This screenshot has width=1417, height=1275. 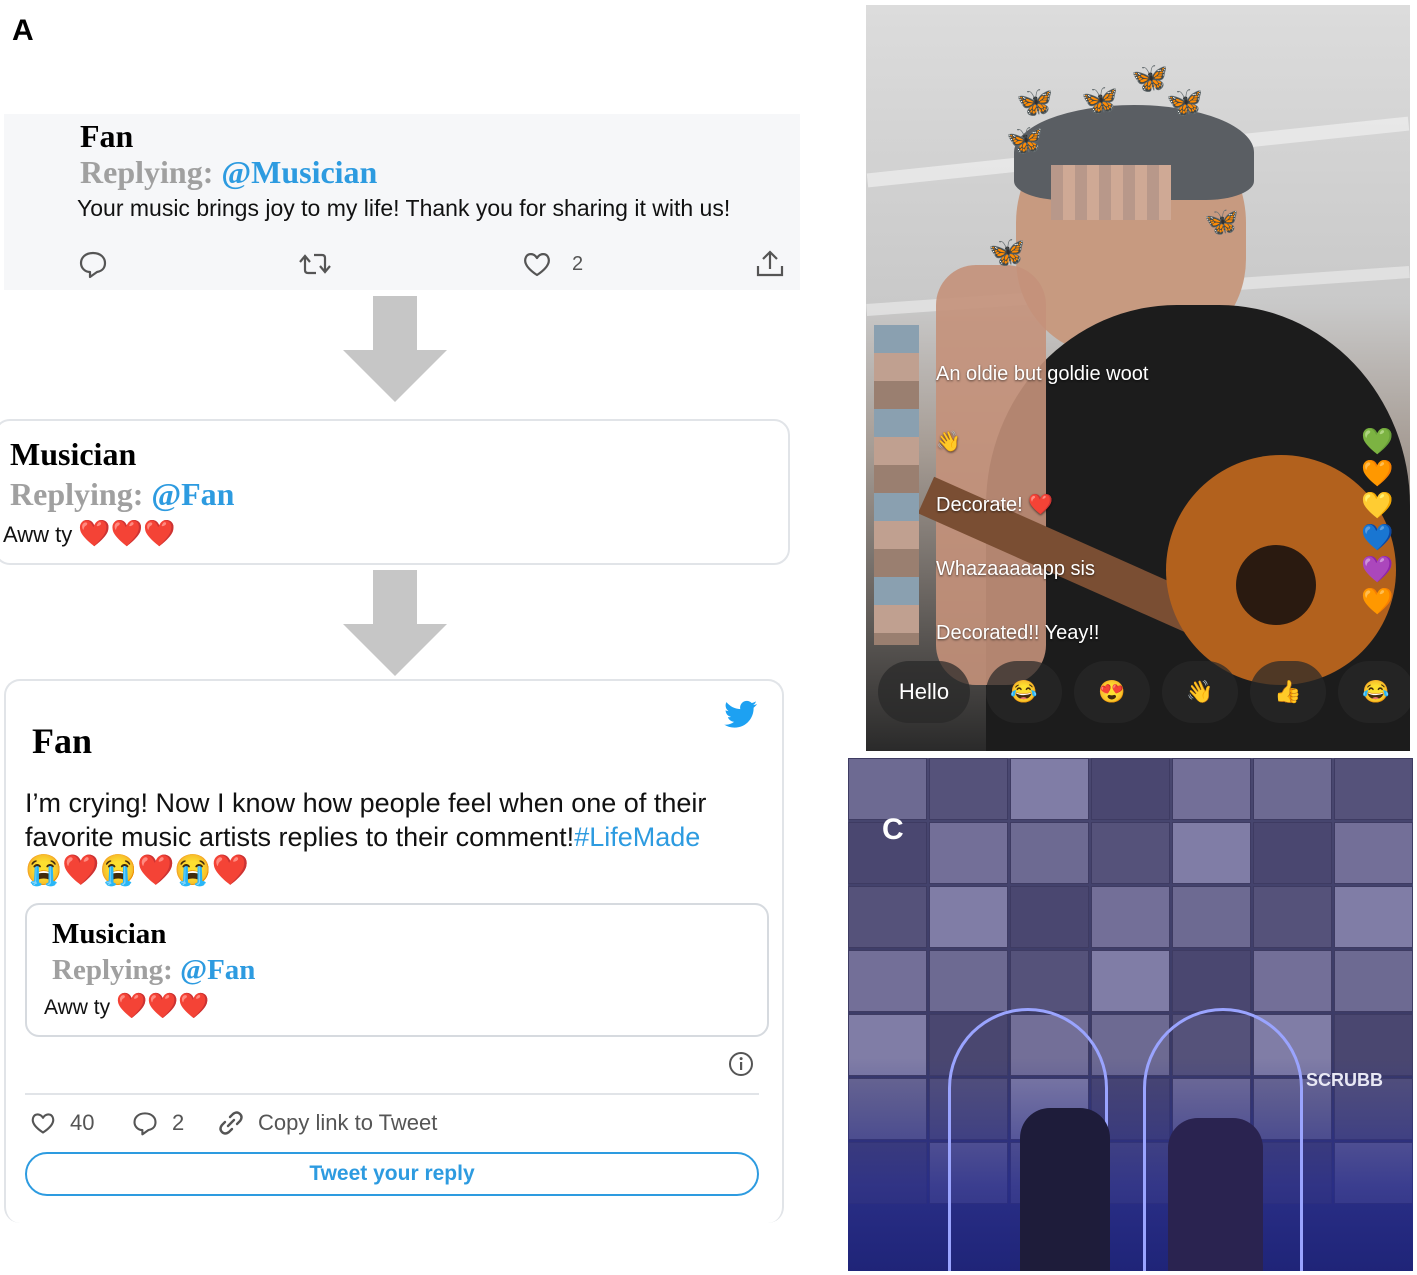 What do you see at coordinates (315, 264) in the screenshot?
I see `retweet-icon` at bounding box center [315, 264].